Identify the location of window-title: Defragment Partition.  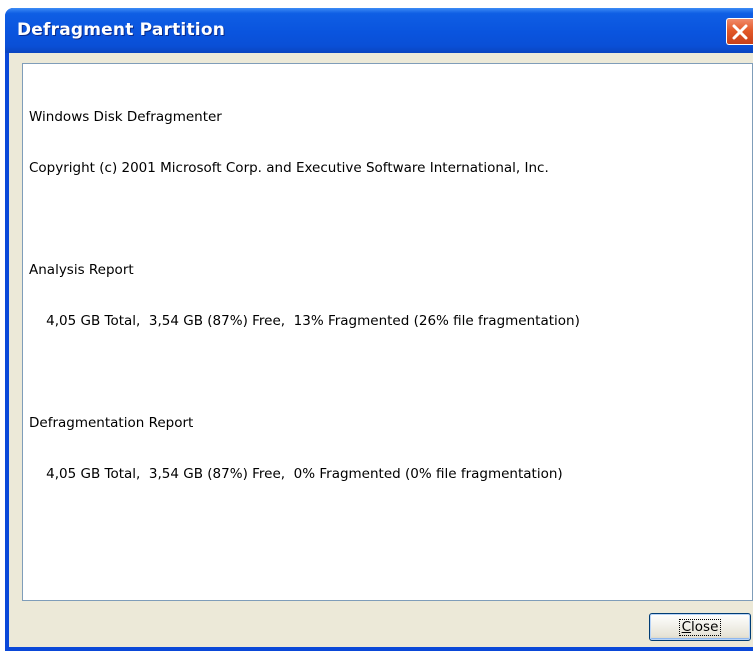
(121, 30).